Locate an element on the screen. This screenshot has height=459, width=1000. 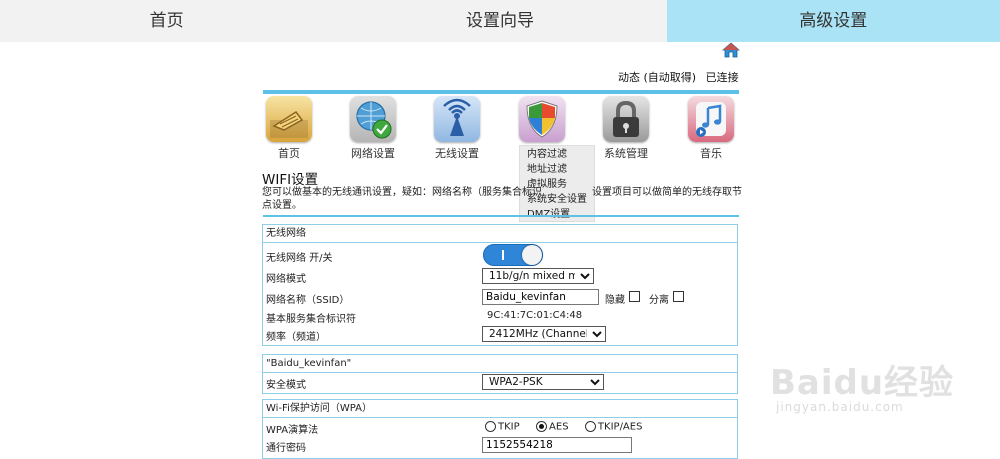
lock-icon is located at coordinates (626, 119).